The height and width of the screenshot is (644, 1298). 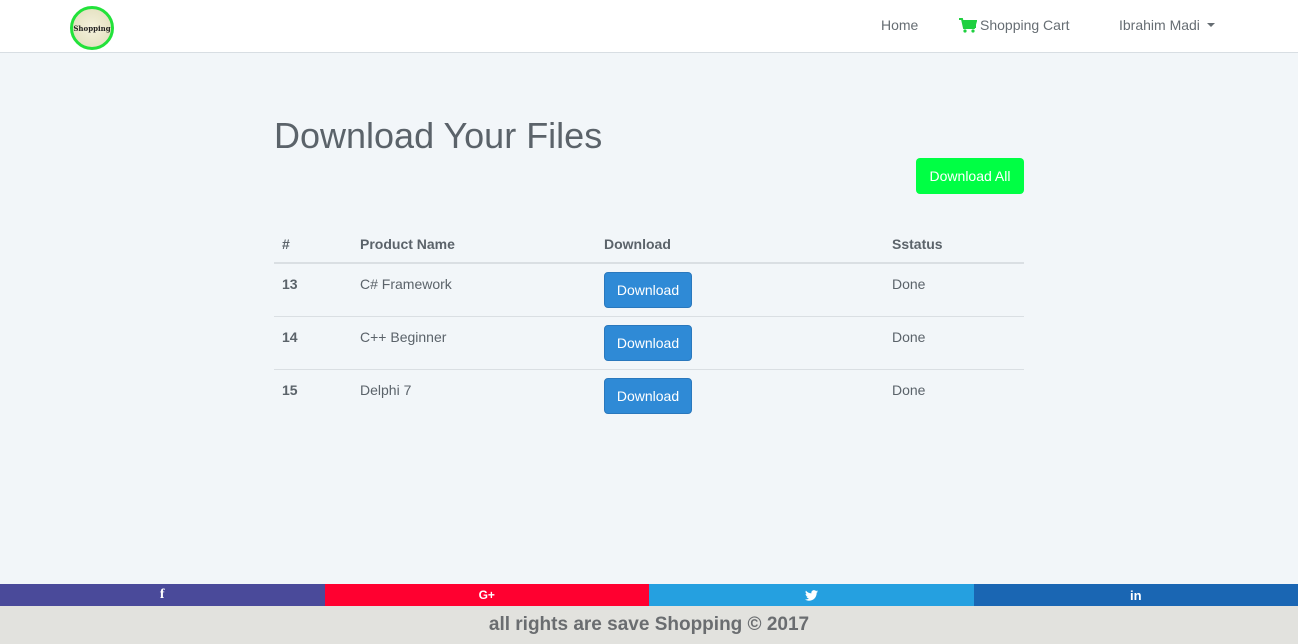 What do you see at coordinates (954, 245) in the screenshot?
I see `column-header-status: Sstatus` at bounding box center [954, 245].